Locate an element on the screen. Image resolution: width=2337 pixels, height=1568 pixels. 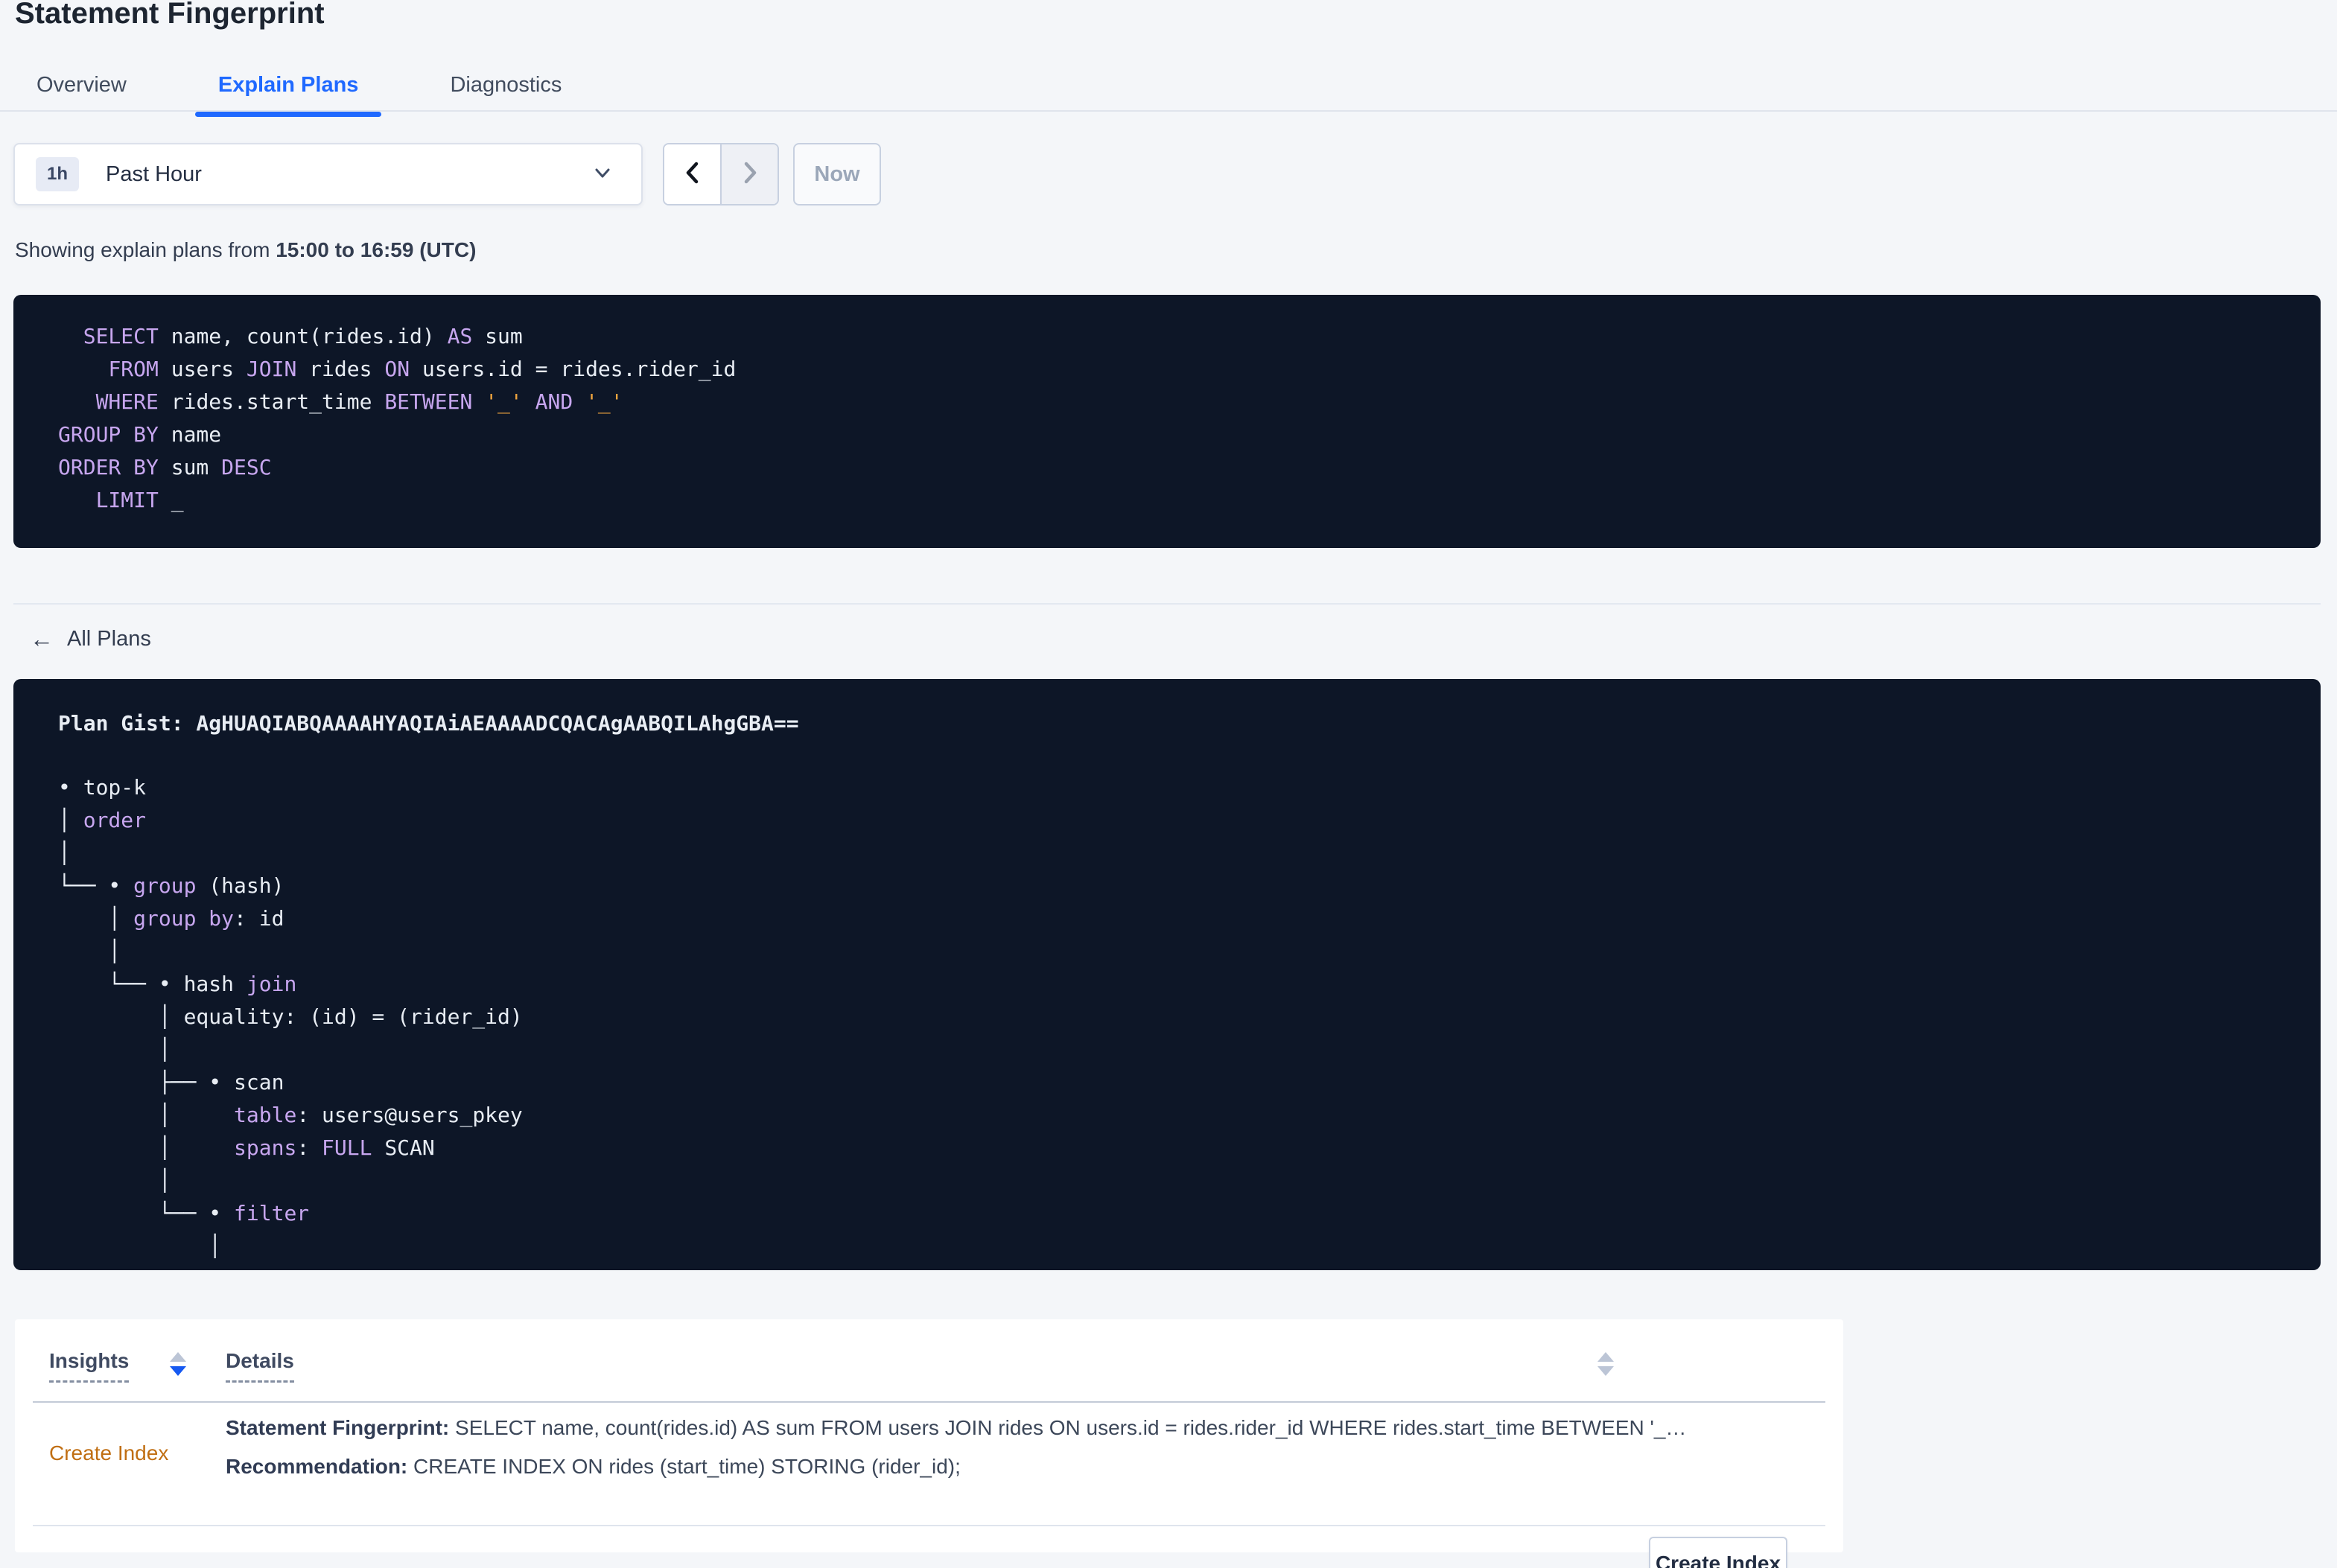
all-plans-link: ← All Plans is located at coordinates (91, 638).